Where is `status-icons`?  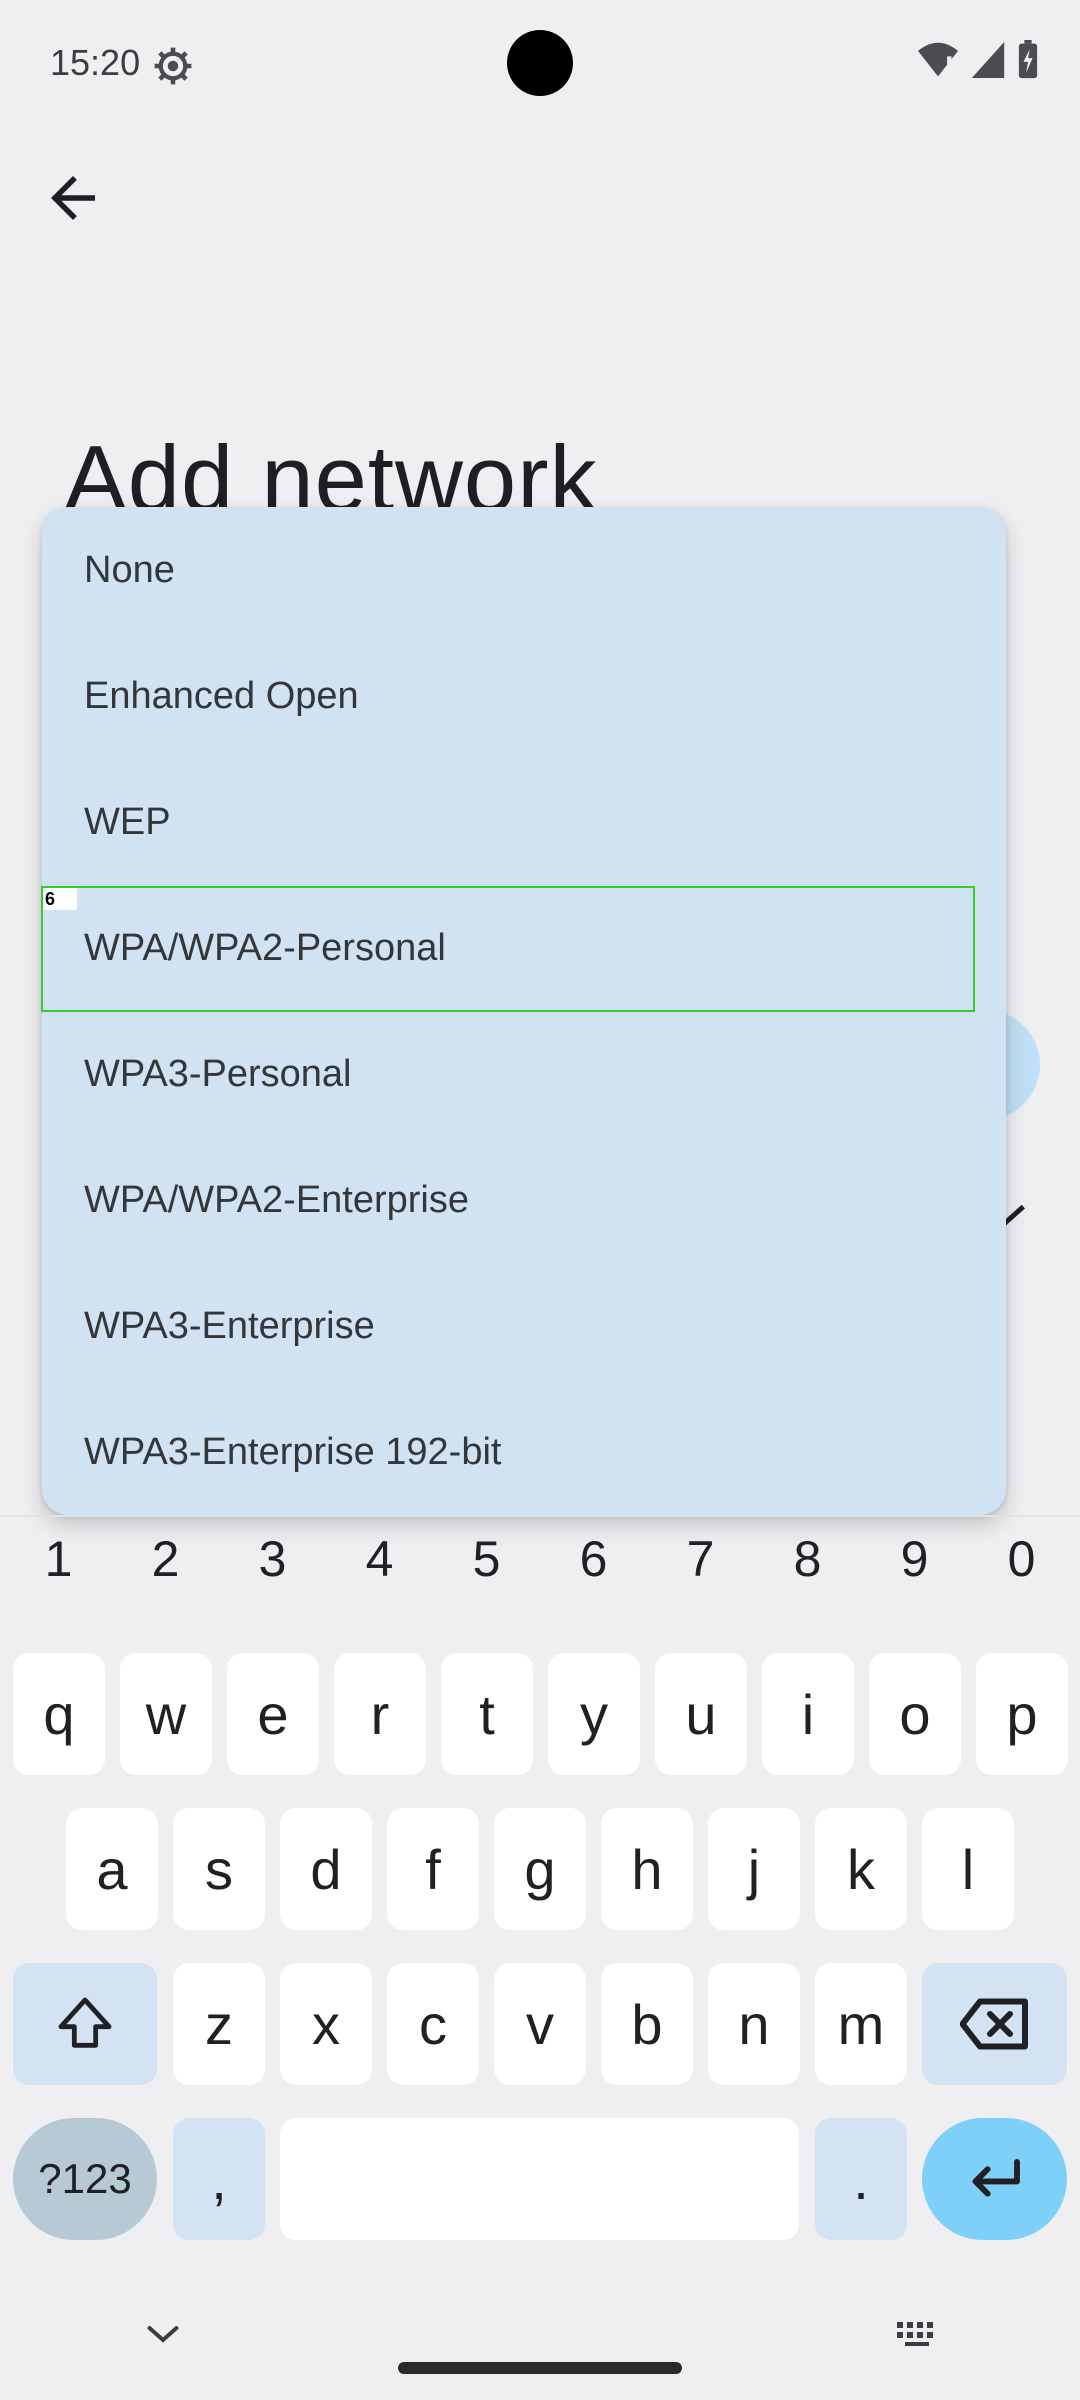 status-icons is located at coordinates (978, 60).